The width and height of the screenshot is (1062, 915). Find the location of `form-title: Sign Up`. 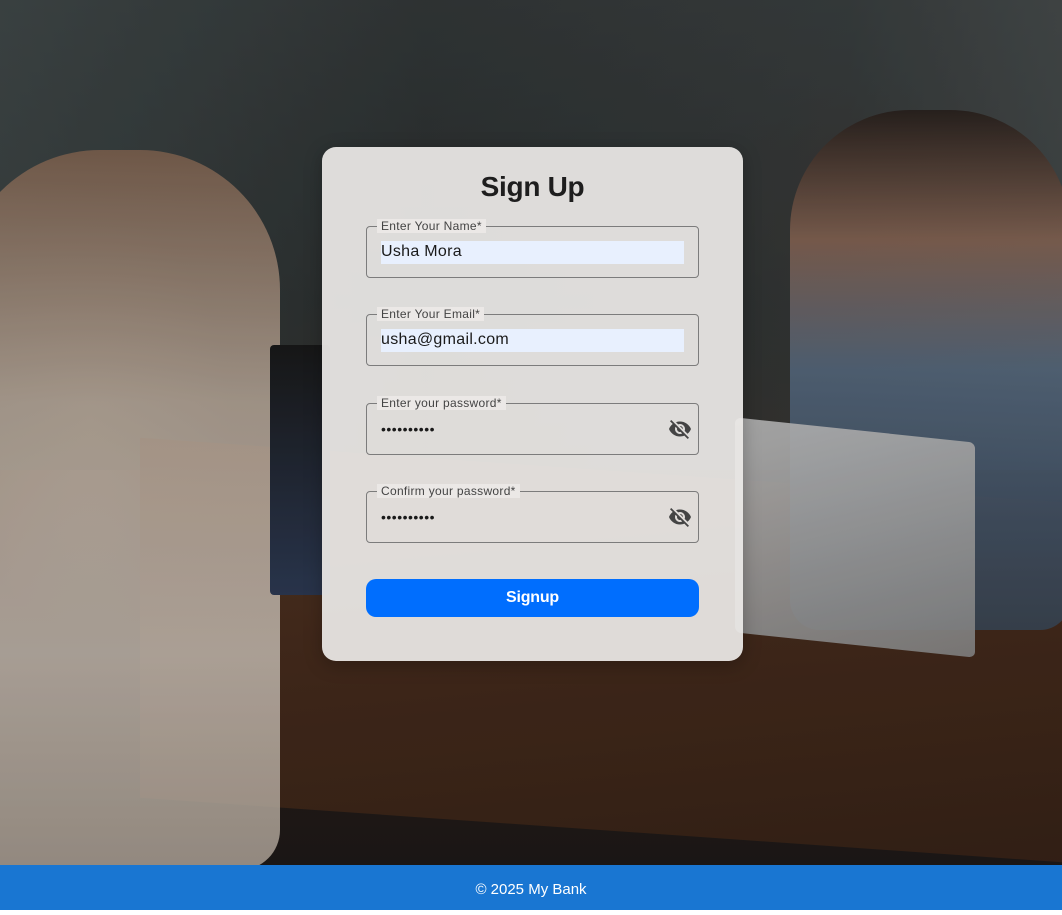

form-title: Sign Up is located at coordinates (532, 186).